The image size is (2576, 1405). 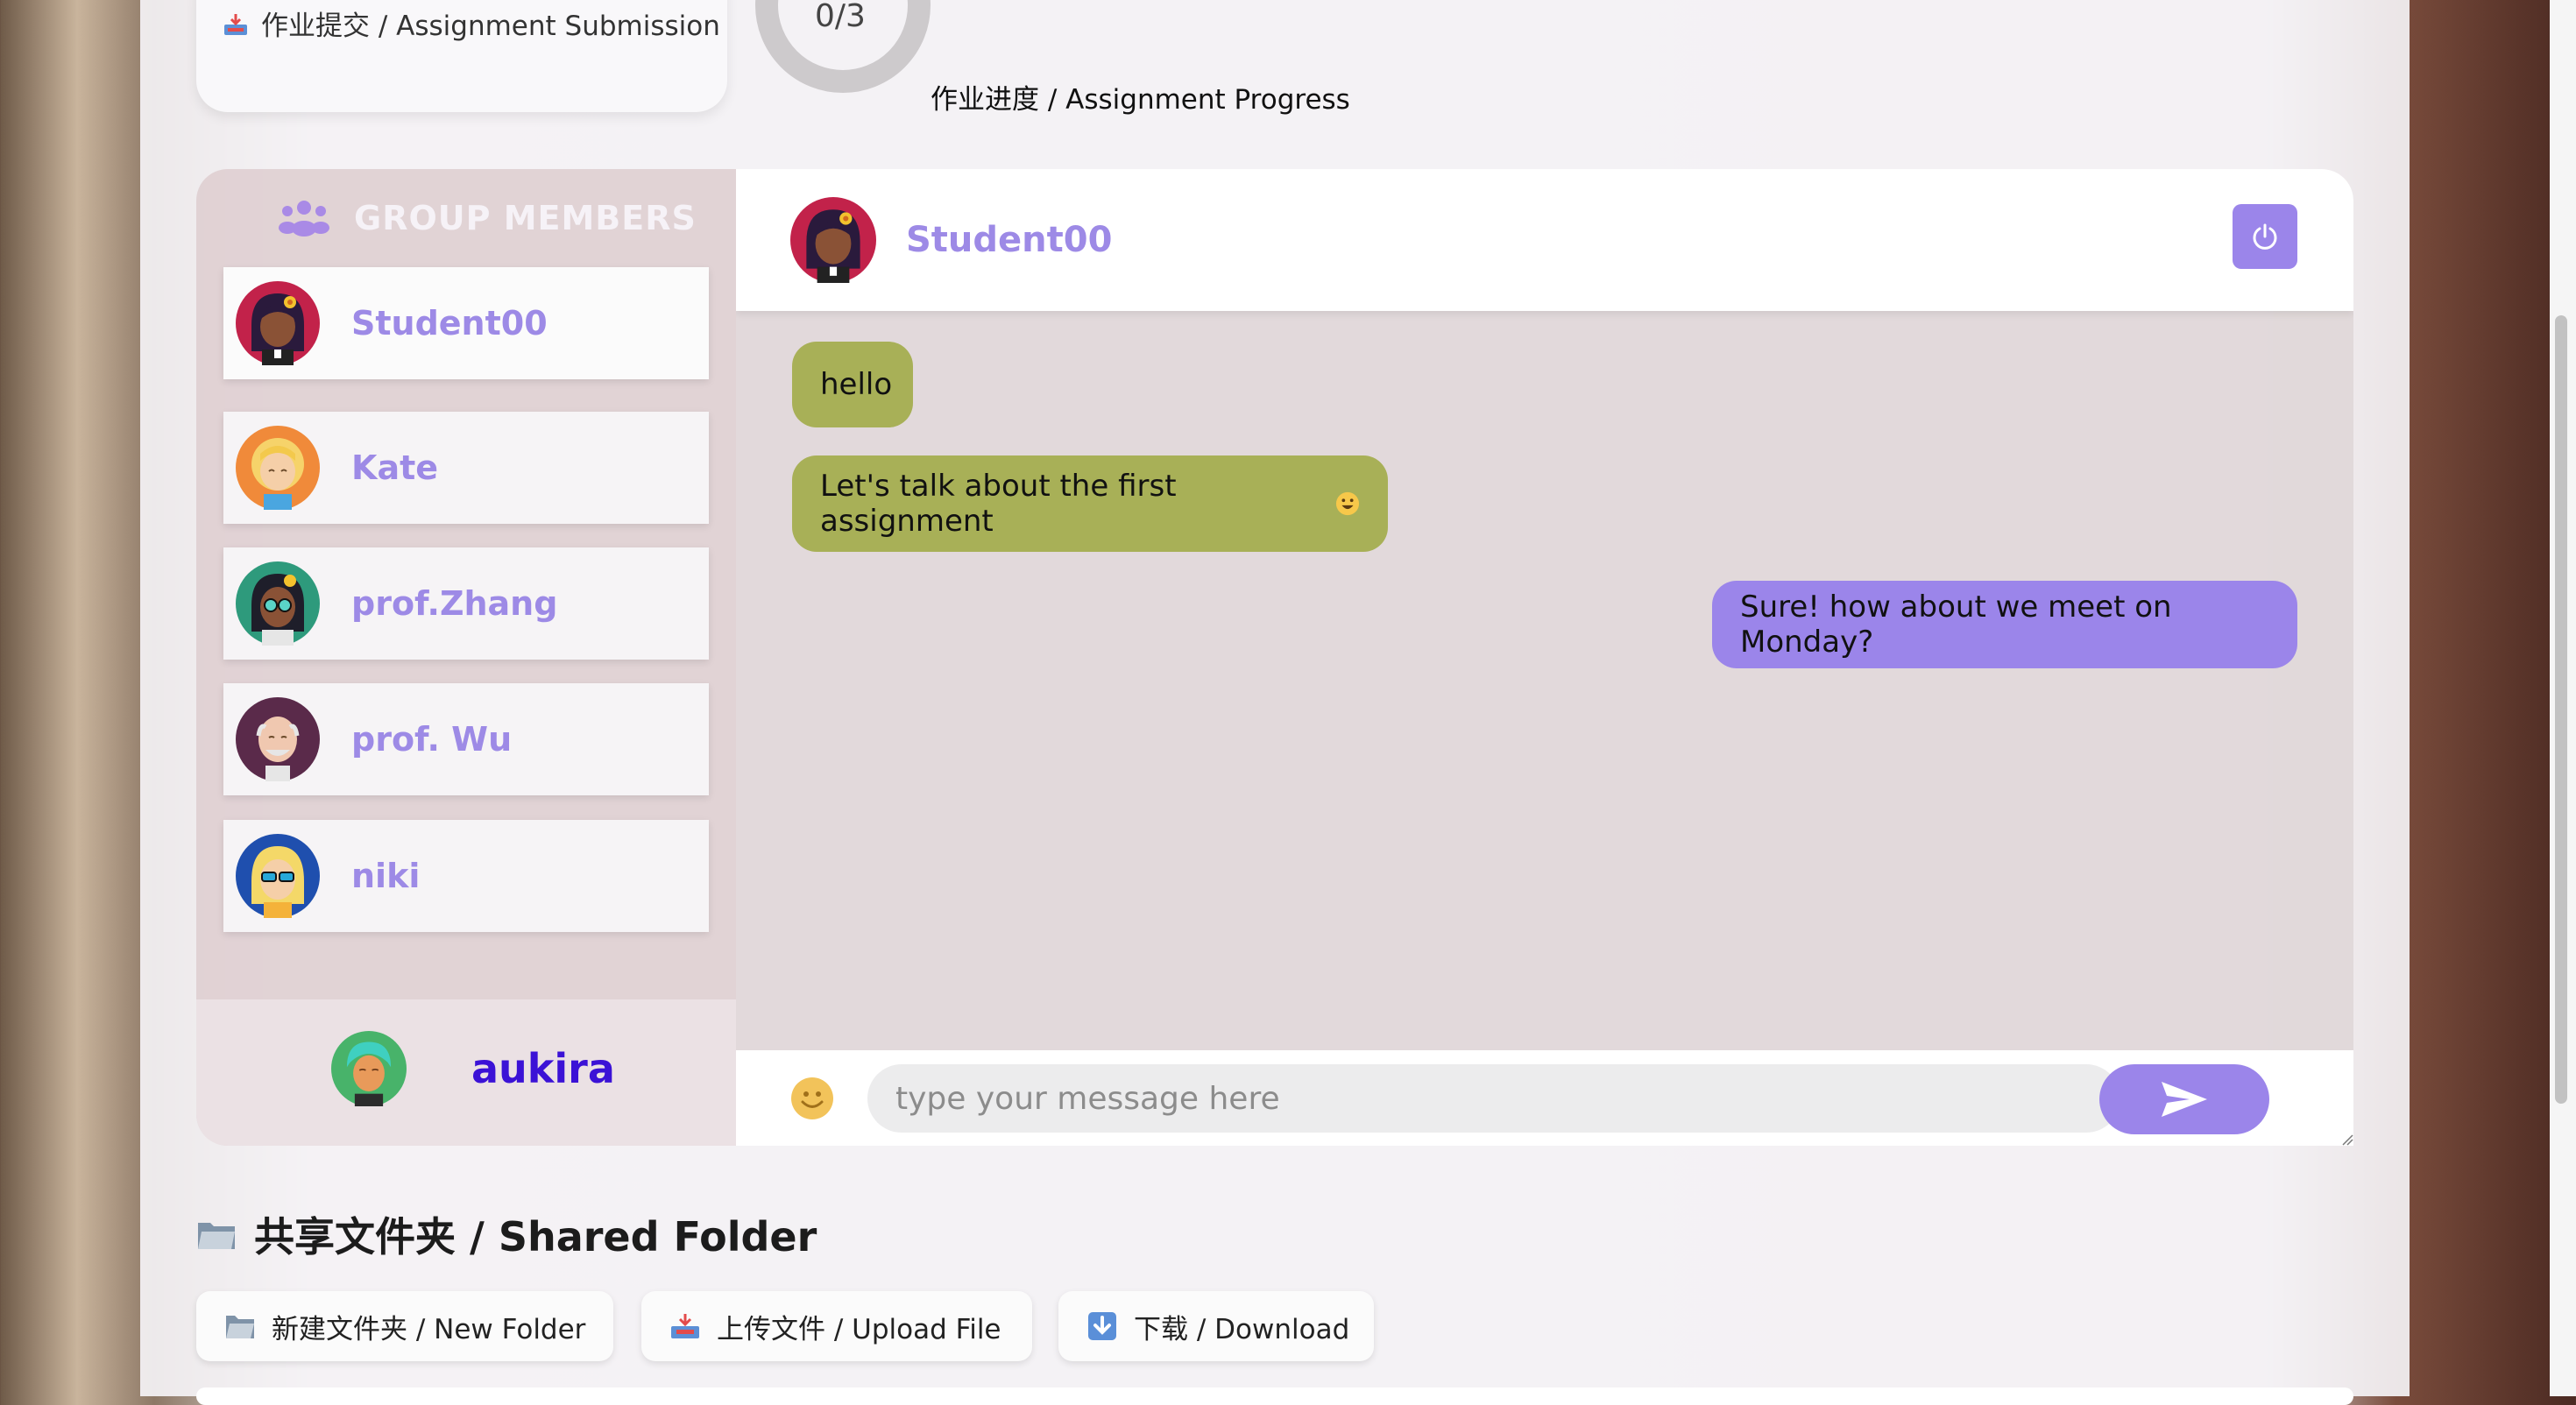 I want to click on message-composer, so click(x=1544, y=1098).